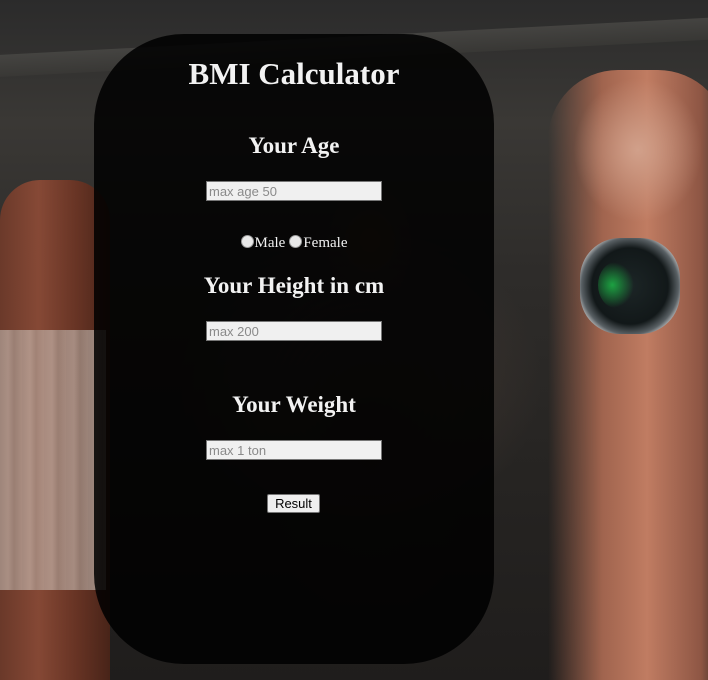 The image size is (708, 680). What do you see at coordinates (270, 243) in the screenshot?
I see `male-label: Male` at bounding box center [270, 243].